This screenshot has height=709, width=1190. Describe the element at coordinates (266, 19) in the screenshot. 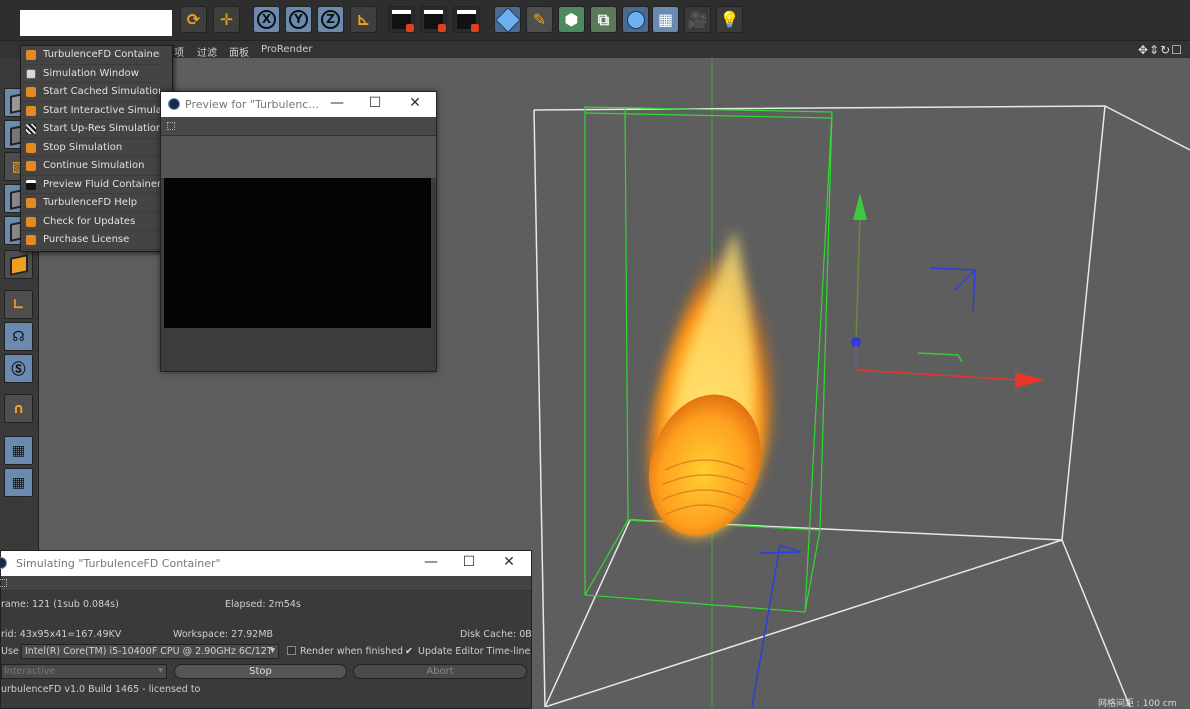

I see `x-axis-lock-button: X` at that location.